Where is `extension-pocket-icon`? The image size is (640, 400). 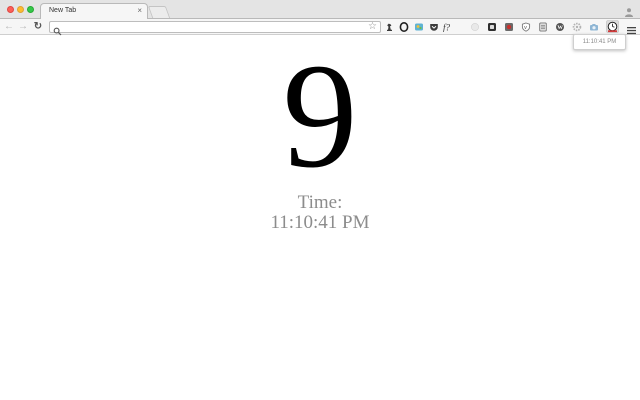
extension-pocket-icon is located at coordinates (434, 27).